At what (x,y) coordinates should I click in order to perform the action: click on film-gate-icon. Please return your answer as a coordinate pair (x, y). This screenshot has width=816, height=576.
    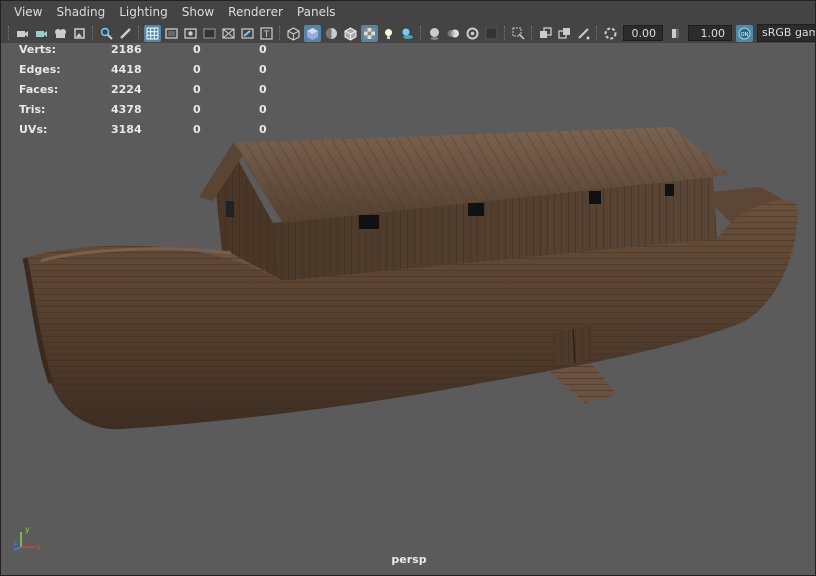
    Looking at the image, I should click on (171, 33).